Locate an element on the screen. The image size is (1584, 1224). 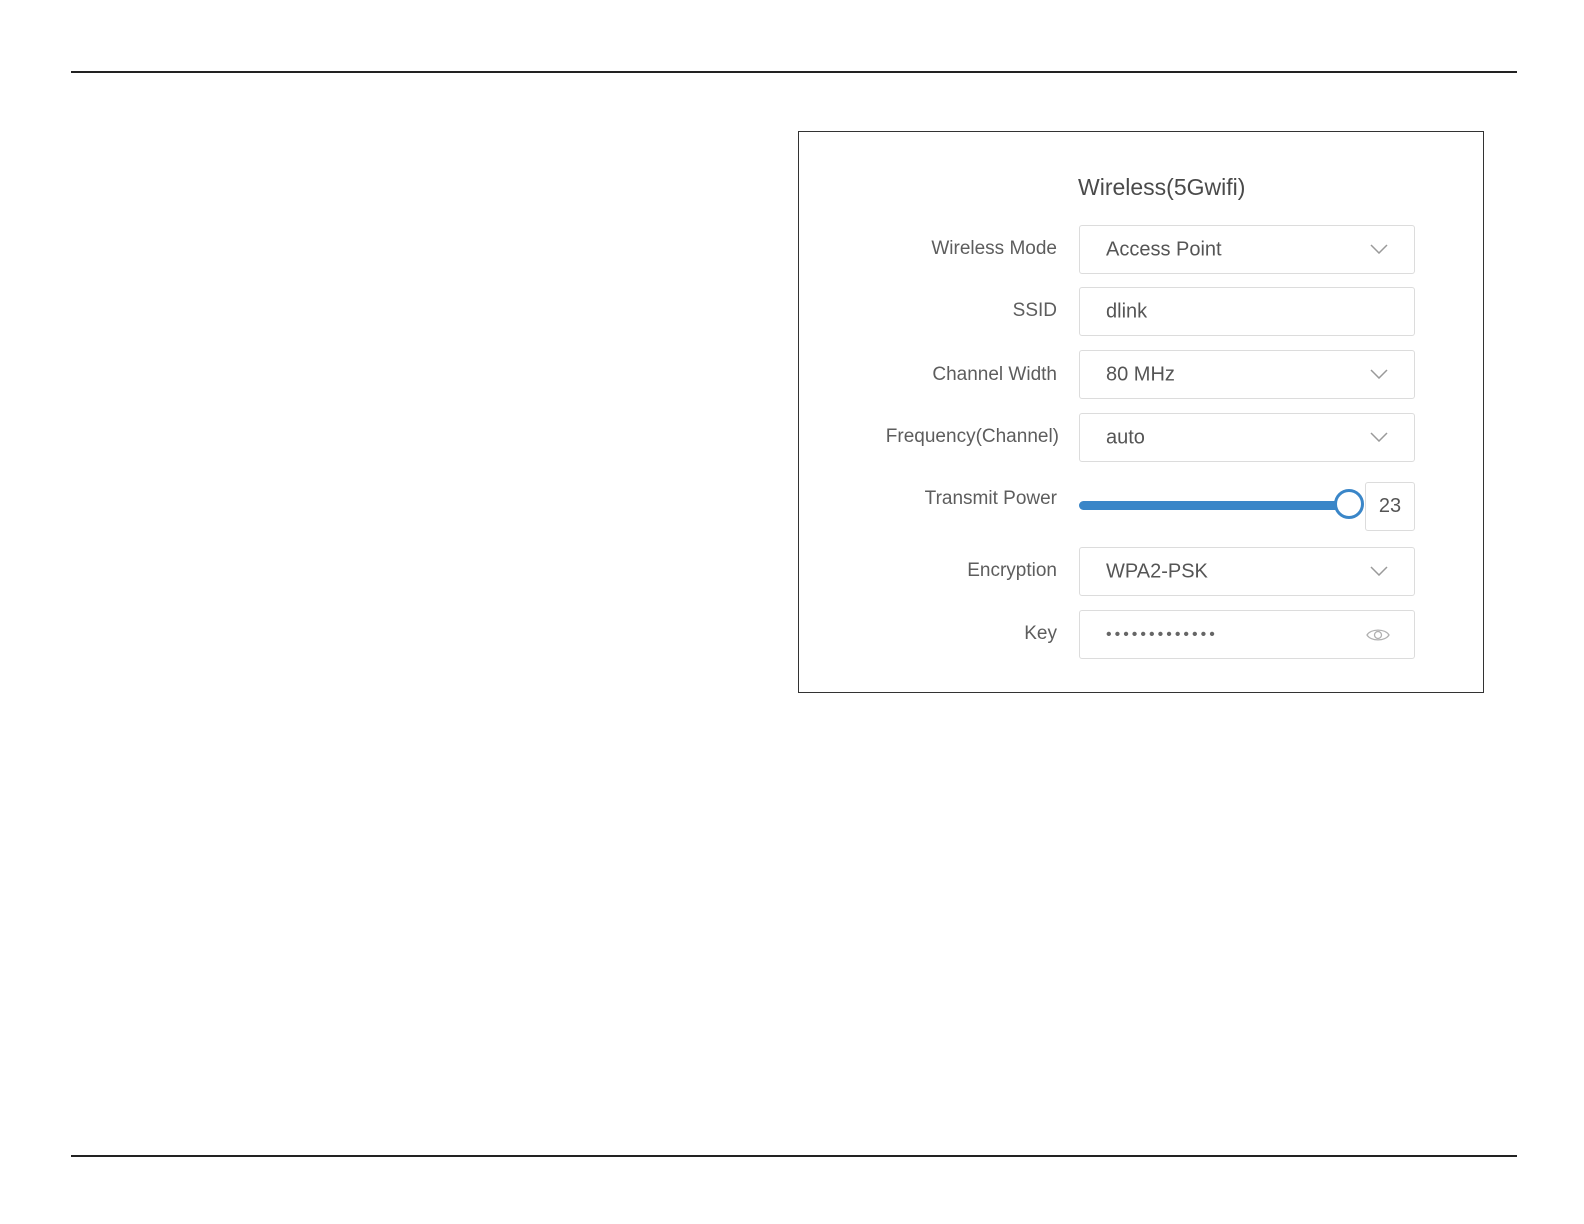
channel-width-label: Channel Width is located at coordinates (994, 374).